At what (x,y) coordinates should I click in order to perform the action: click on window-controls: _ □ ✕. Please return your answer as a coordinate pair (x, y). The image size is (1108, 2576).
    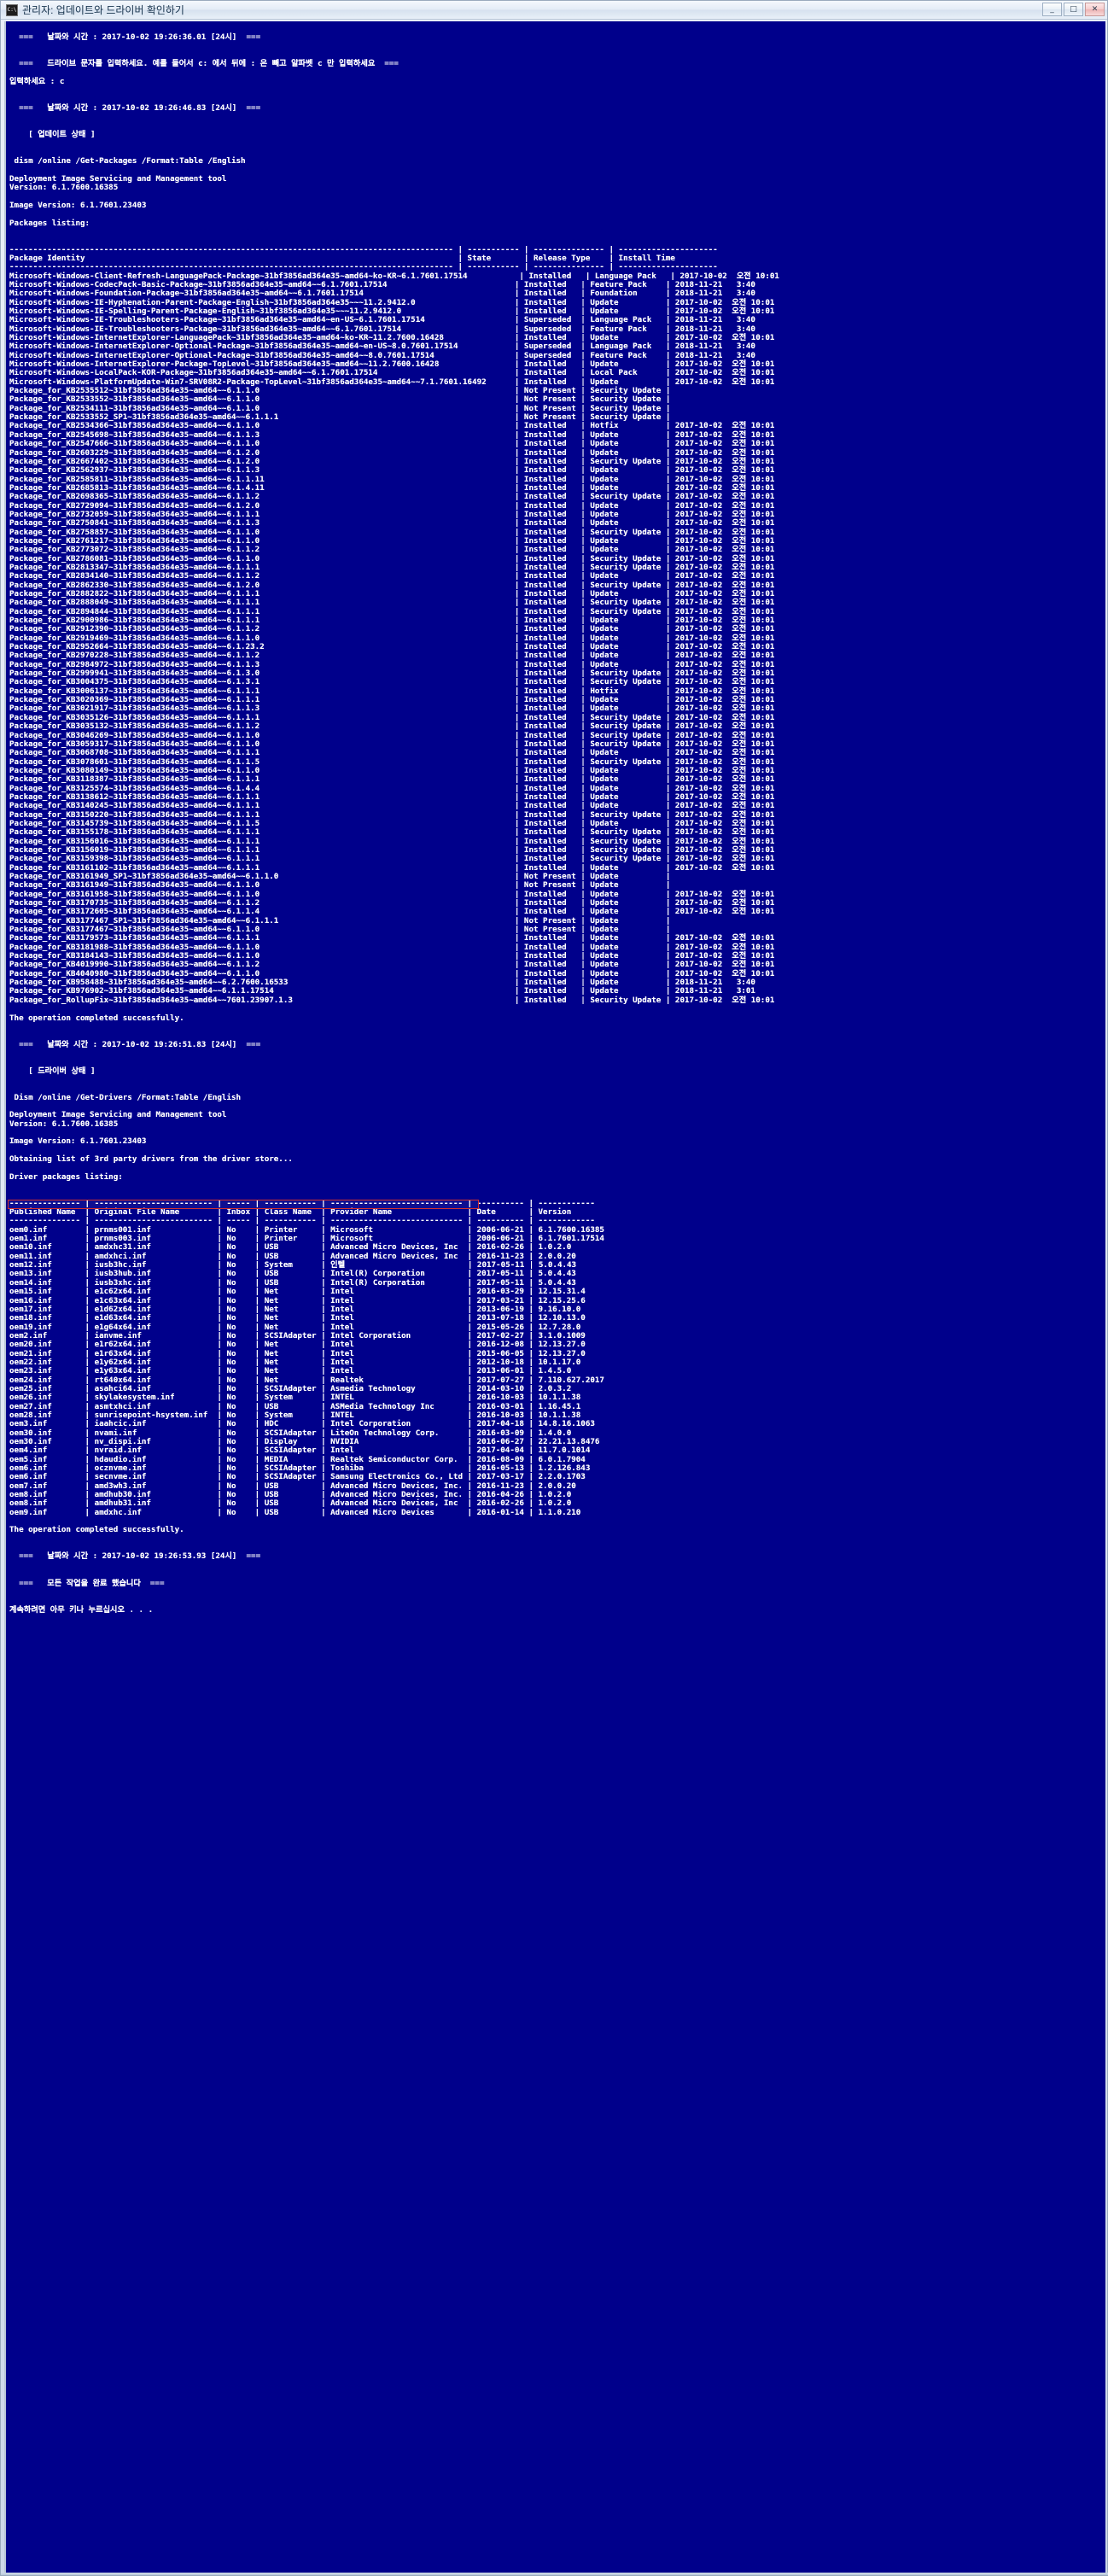
    Looking at the image, I should click on (1073, 9).